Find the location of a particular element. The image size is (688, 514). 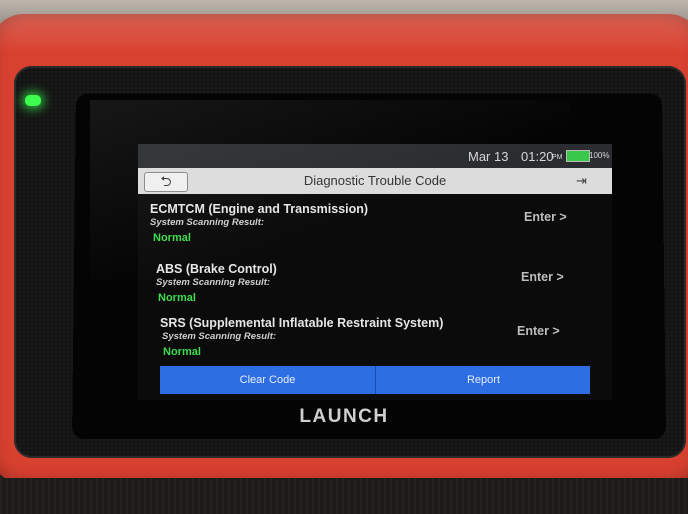

exit-icon: ⇥ is located at coordinates (581, 180).